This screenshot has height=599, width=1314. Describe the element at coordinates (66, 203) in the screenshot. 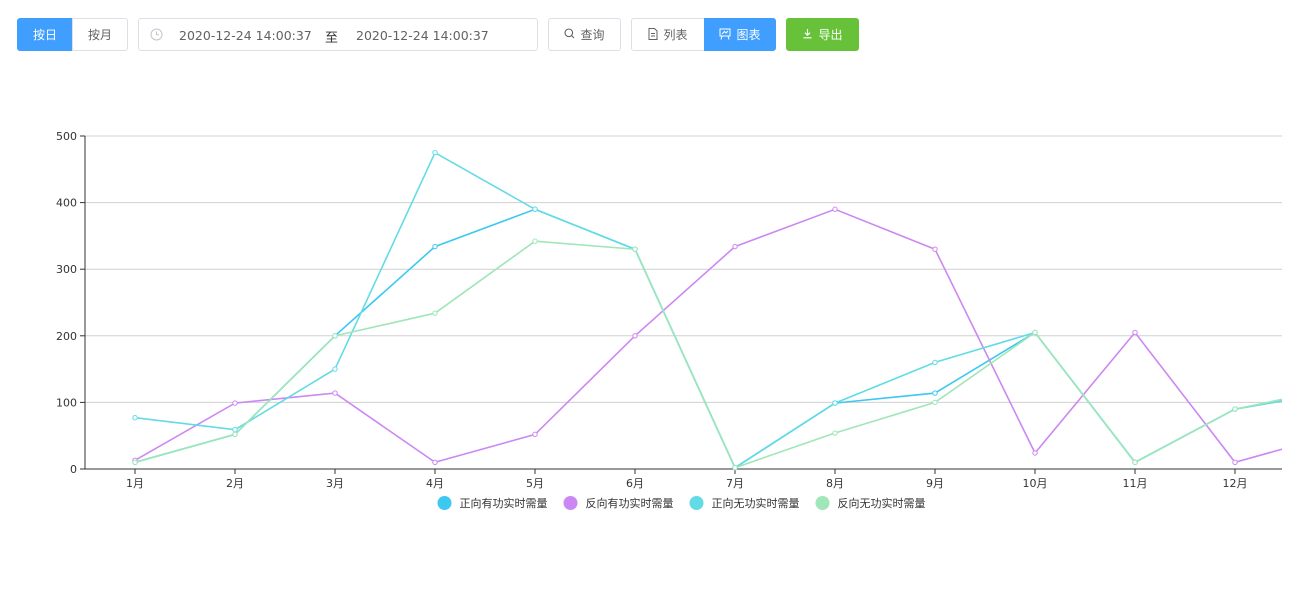

I see `y-tick-label: 400` at that location.